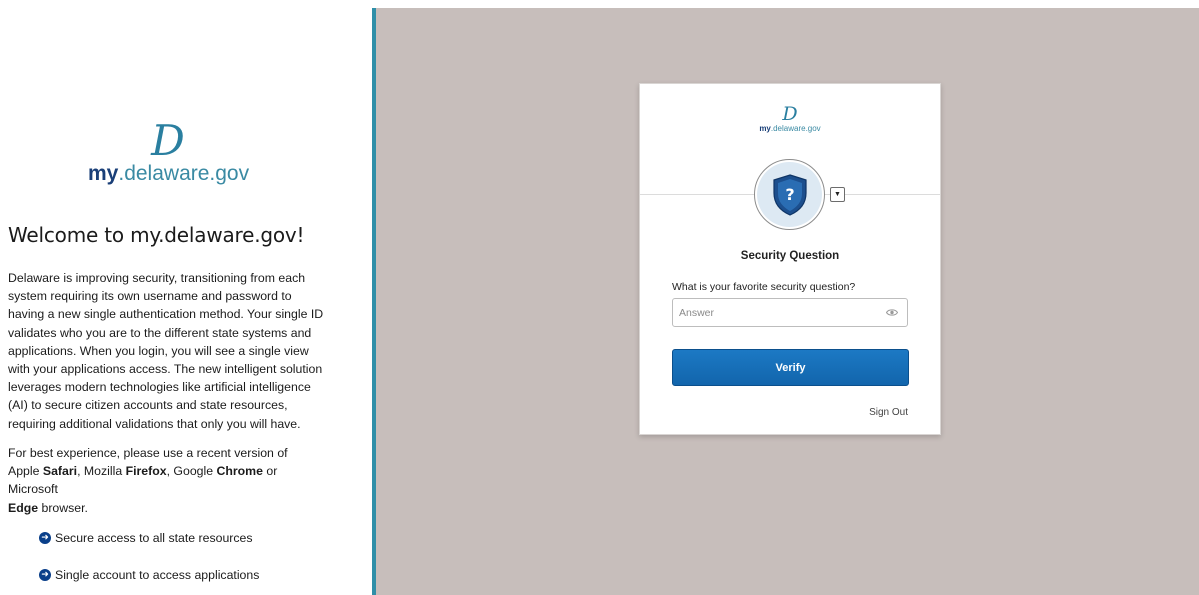 This screenshot has width=1199, height=595. I want to click on feature-item: ➜ Single account to access applications, so click(149, 575).